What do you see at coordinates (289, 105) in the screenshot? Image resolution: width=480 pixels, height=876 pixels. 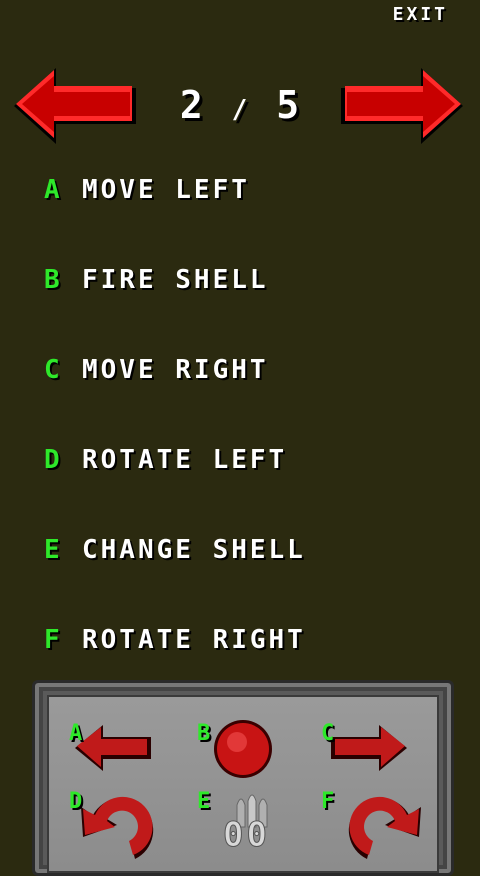 I see `total-pages: 5` at bounding box center [289, 105].